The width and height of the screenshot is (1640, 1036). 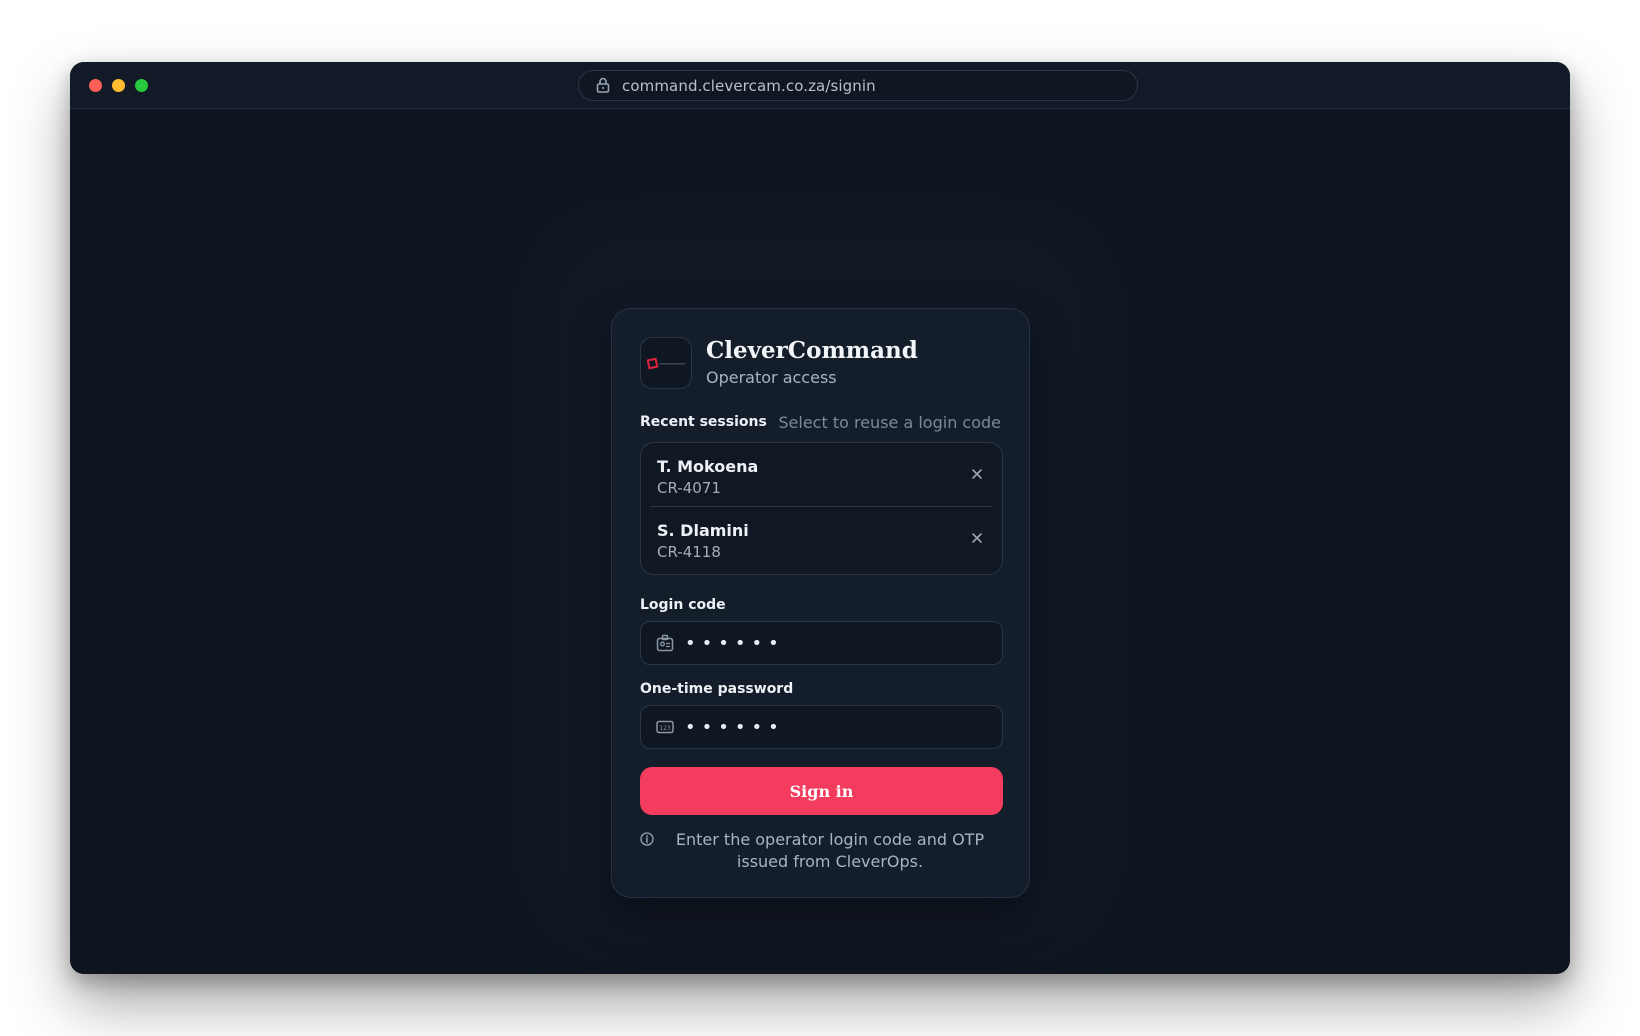 What do you see at coordinates (689, 488) in the screenshot?
I see `session-code: CR-4071` at bounding box center [689, 488].